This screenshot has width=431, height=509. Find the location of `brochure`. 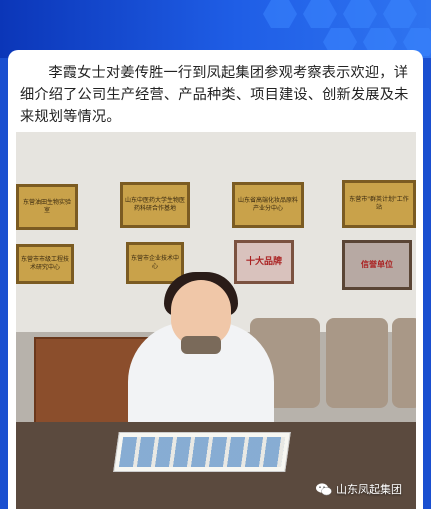

brochure is located at coordinates (202, 452).